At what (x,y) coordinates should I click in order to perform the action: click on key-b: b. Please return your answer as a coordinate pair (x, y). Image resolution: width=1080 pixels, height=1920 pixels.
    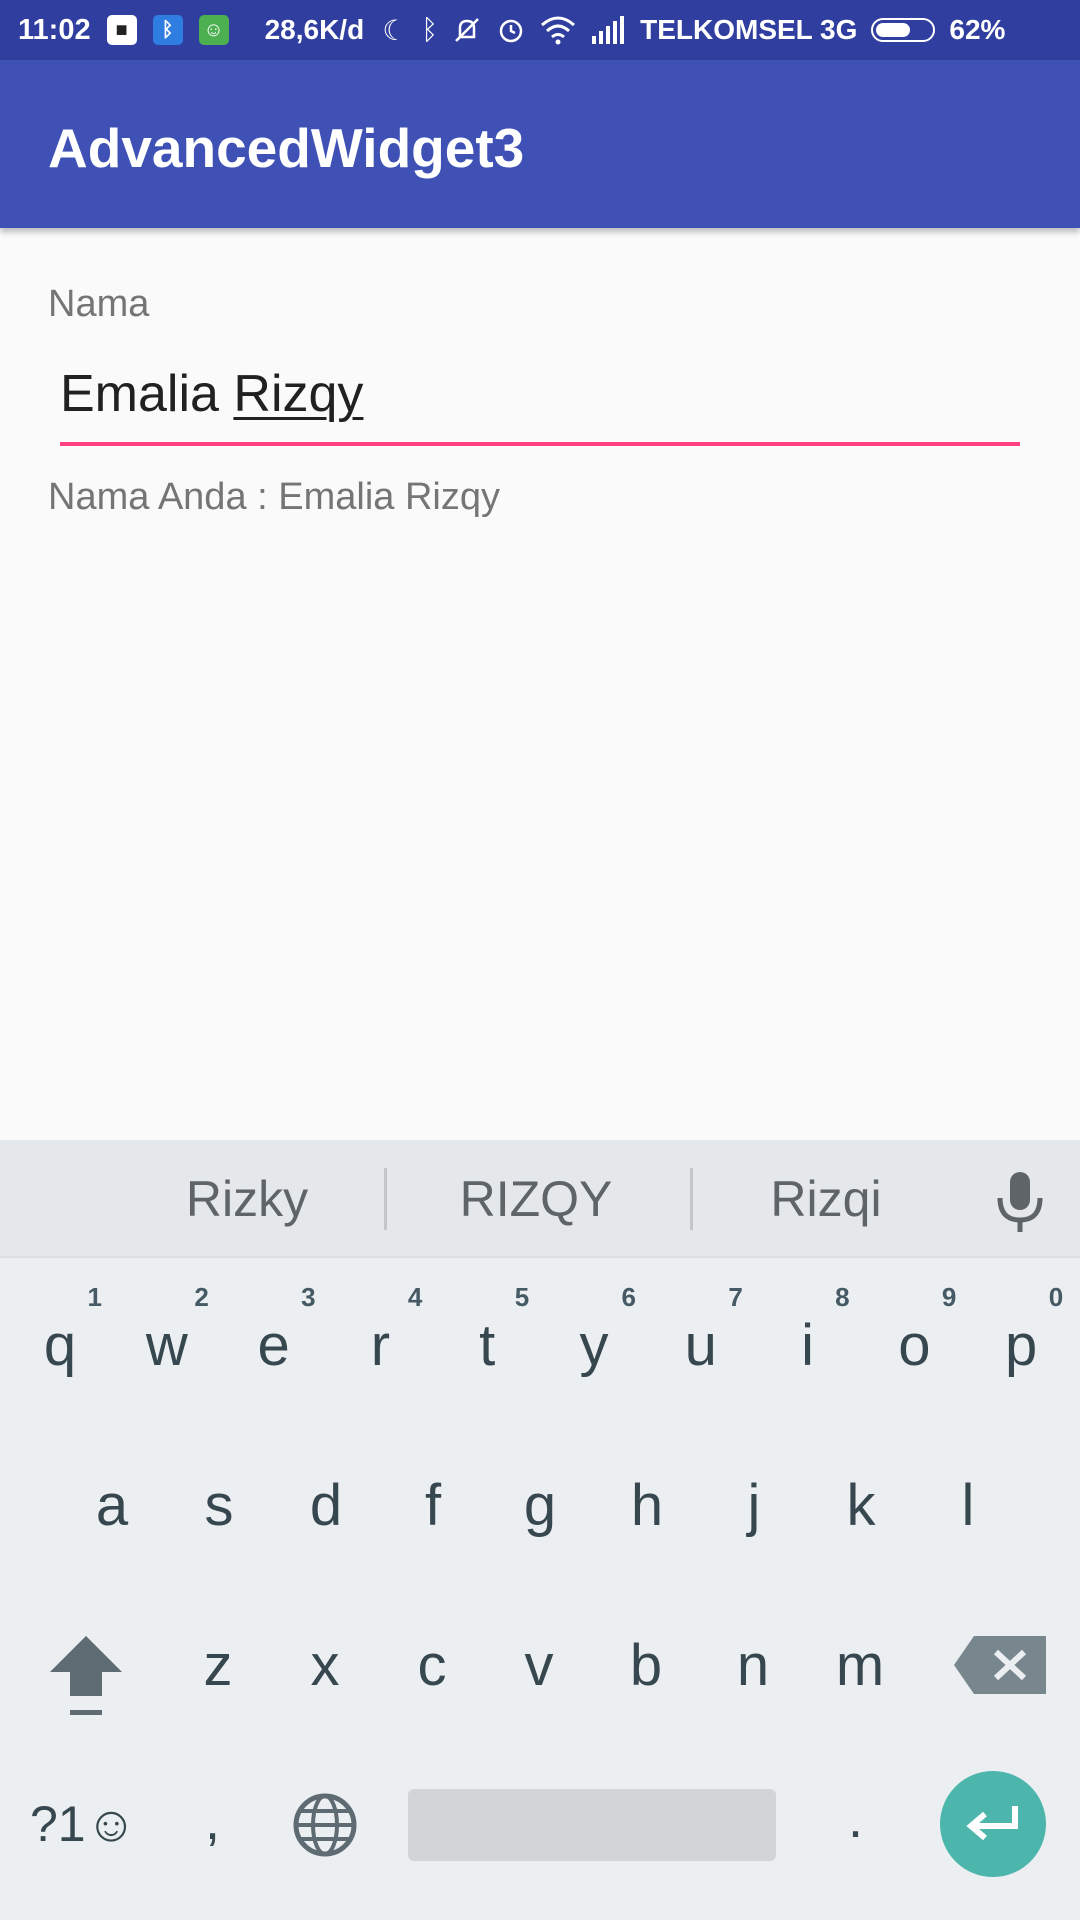
    Looking at the image, I should click on (646, 1655).